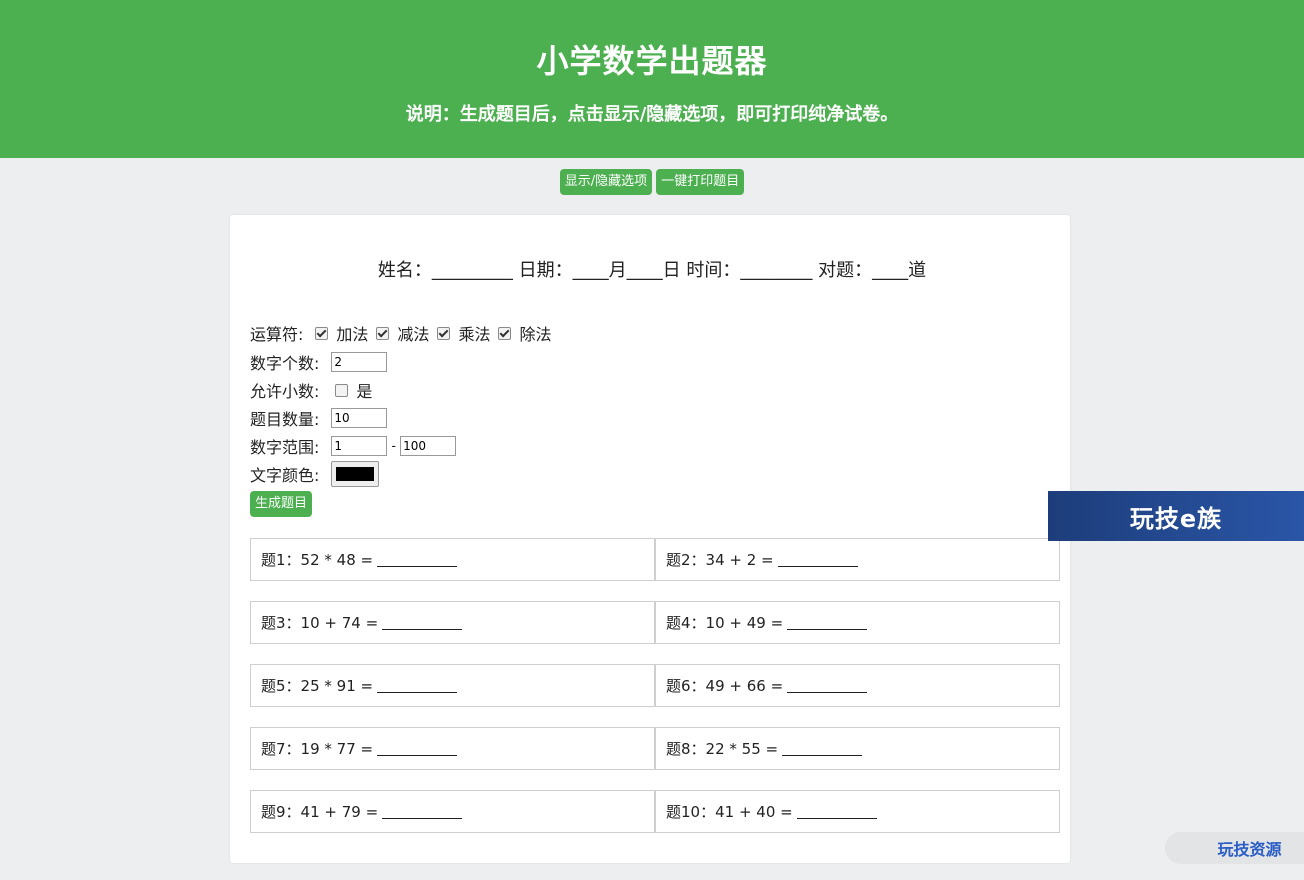  Describe the element at coordinates (281, 560) in the screenshot. I see `question-label: 题1：` at that location.